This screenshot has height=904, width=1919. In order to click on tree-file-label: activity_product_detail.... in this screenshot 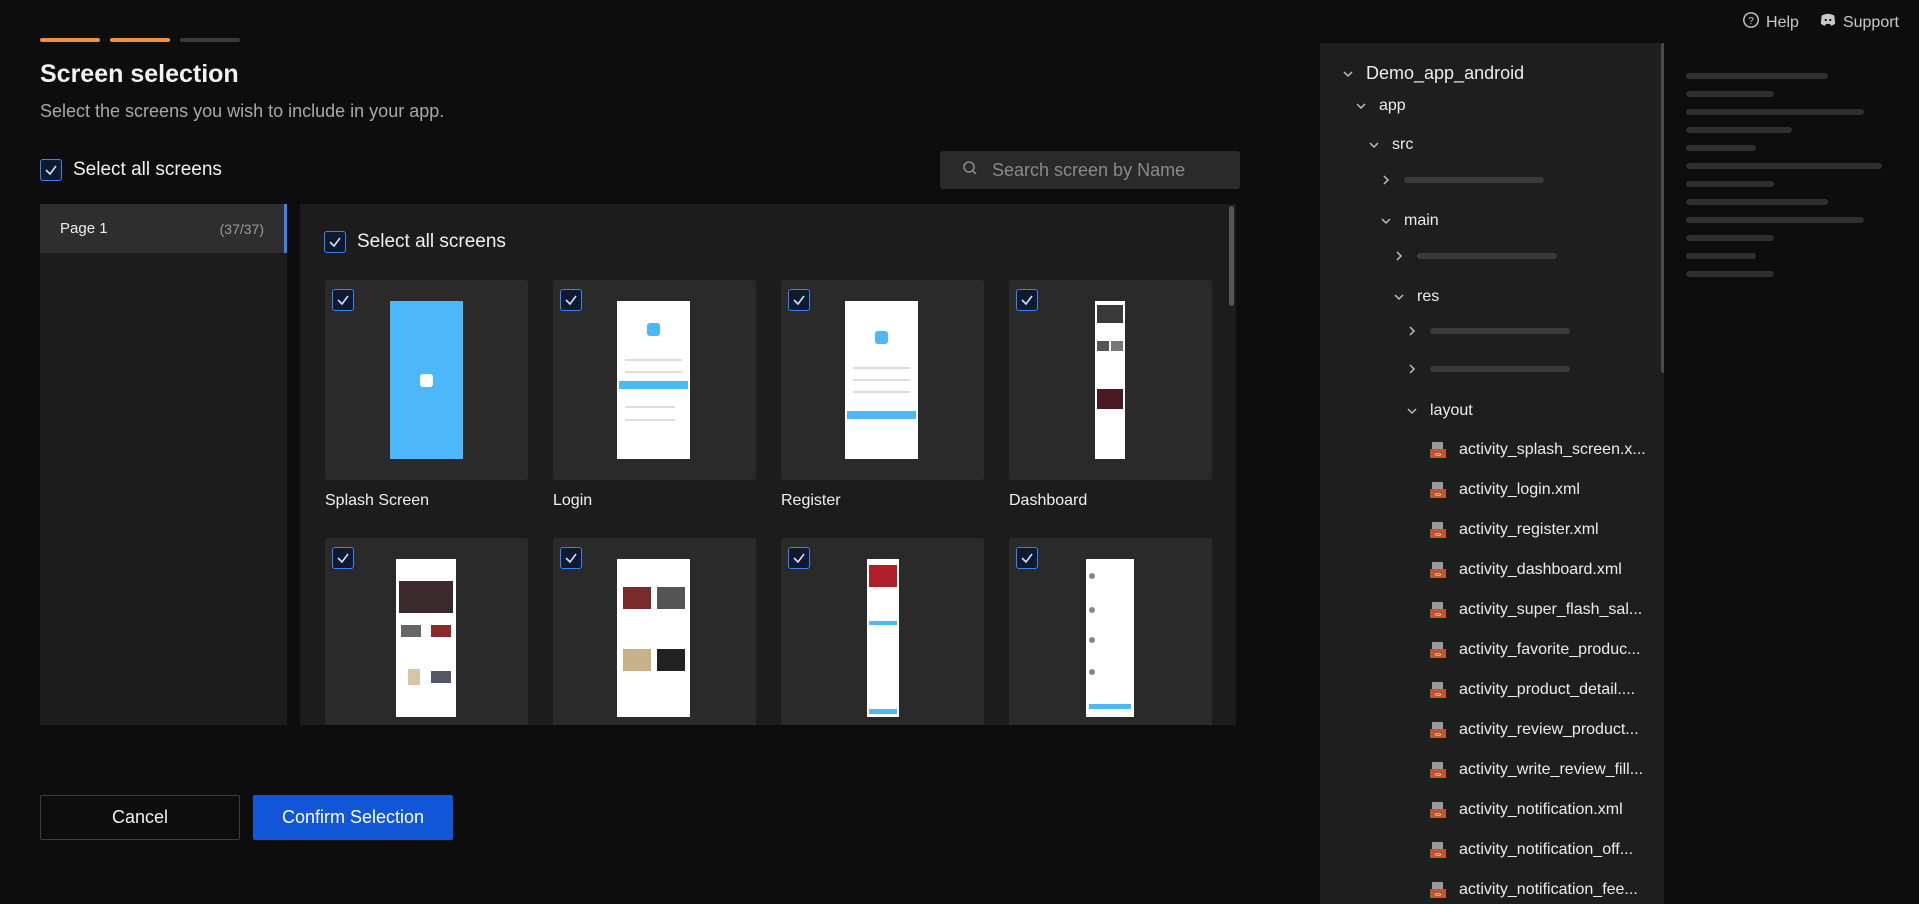, I will do `click(1547, 689)`.